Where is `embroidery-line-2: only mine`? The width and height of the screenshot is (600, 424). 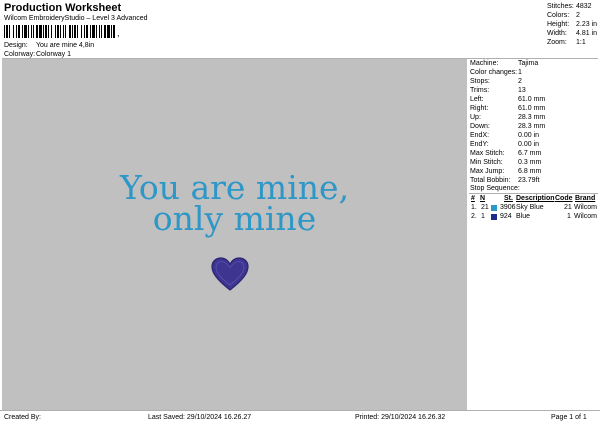
embroidery-line-2: only mine is located at coordinates (234, 218).